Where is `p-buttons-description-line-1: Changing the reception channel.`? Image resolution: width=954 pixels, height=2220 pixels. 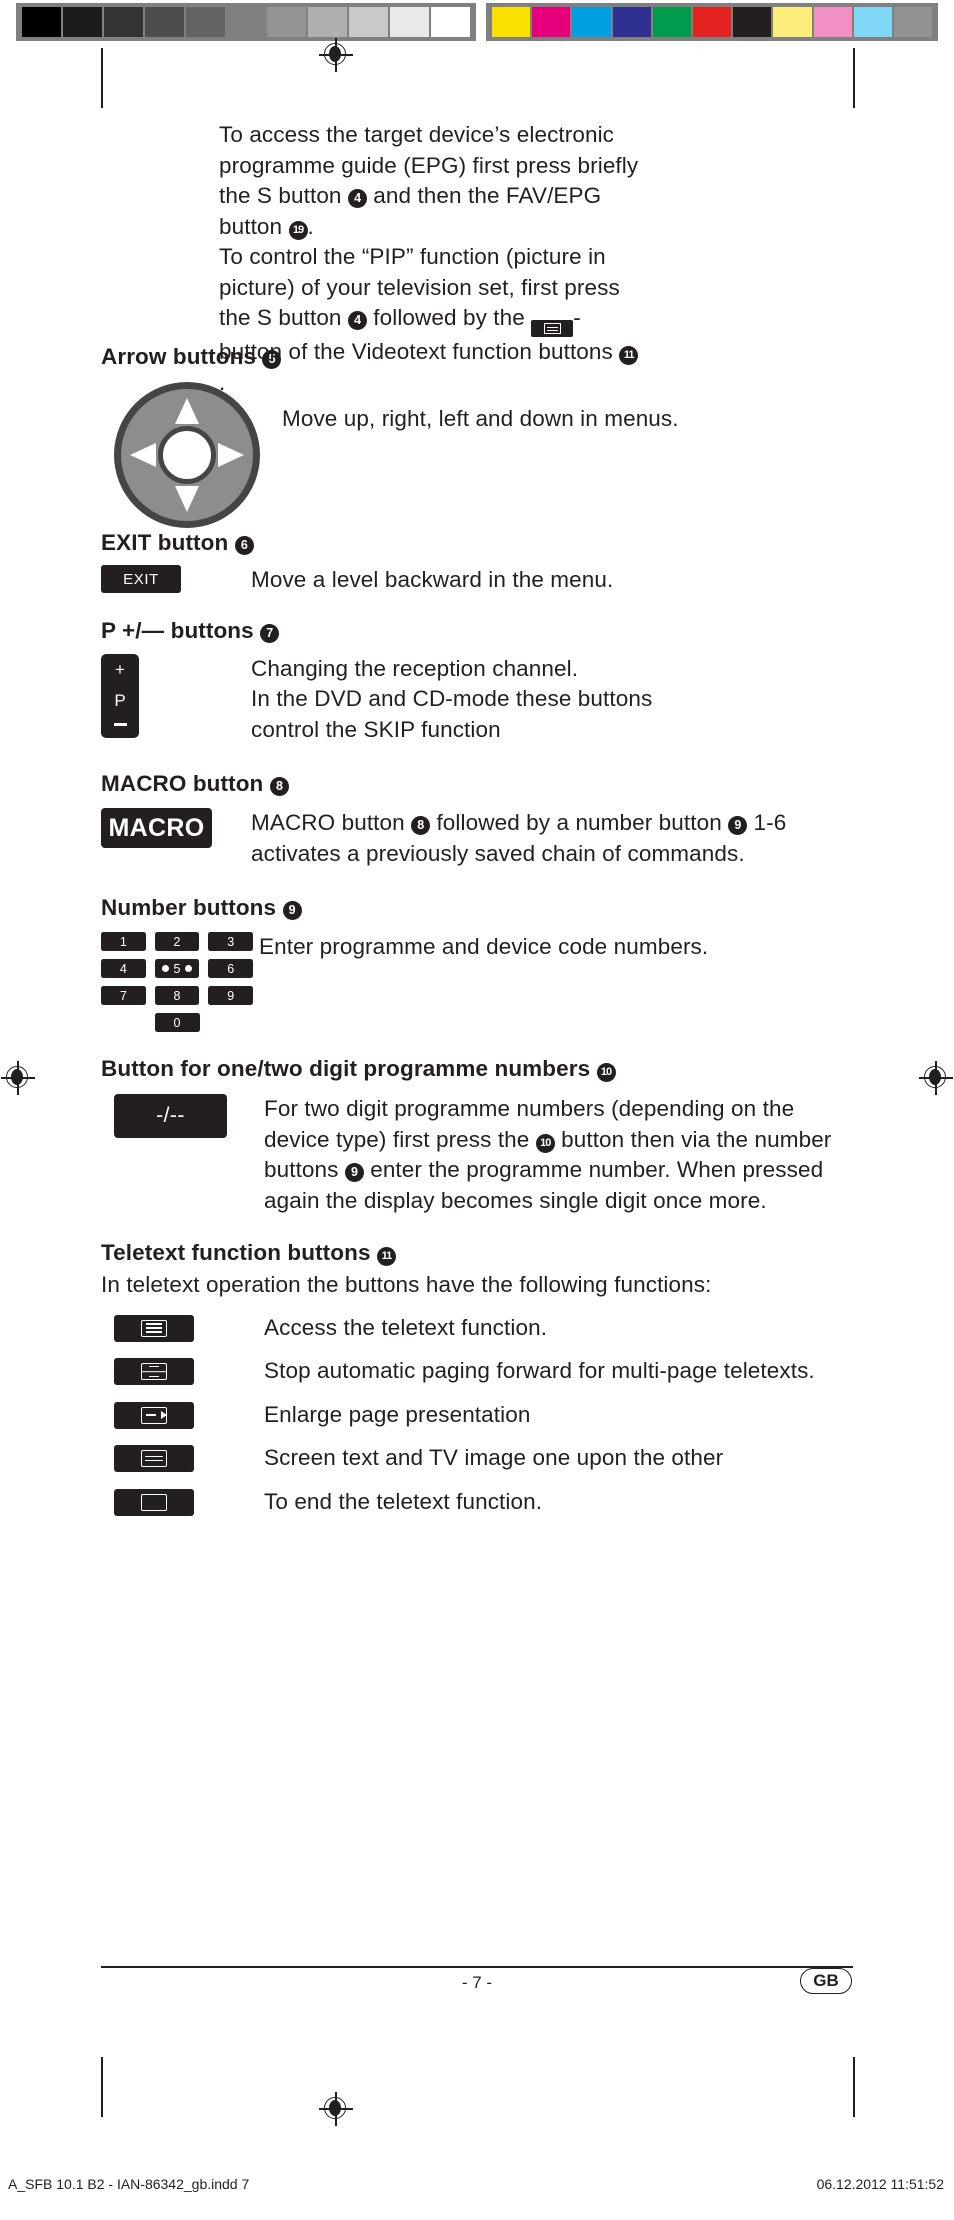
p-buttons-description-line-1: Changing the reception channel. is located at coordinates (415, 668).